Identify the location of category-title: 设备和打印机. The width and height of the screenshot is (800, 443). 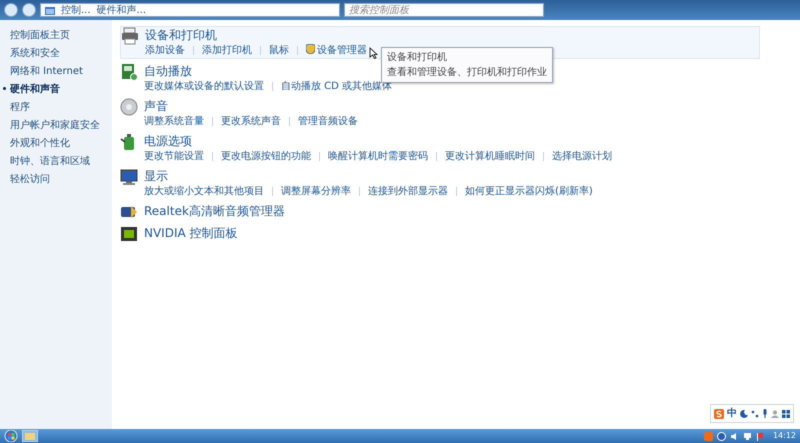
(256, 35).